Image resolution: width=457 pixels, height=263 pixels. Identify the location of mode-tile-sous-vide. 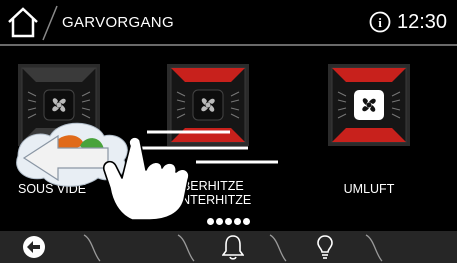
(59, 105).